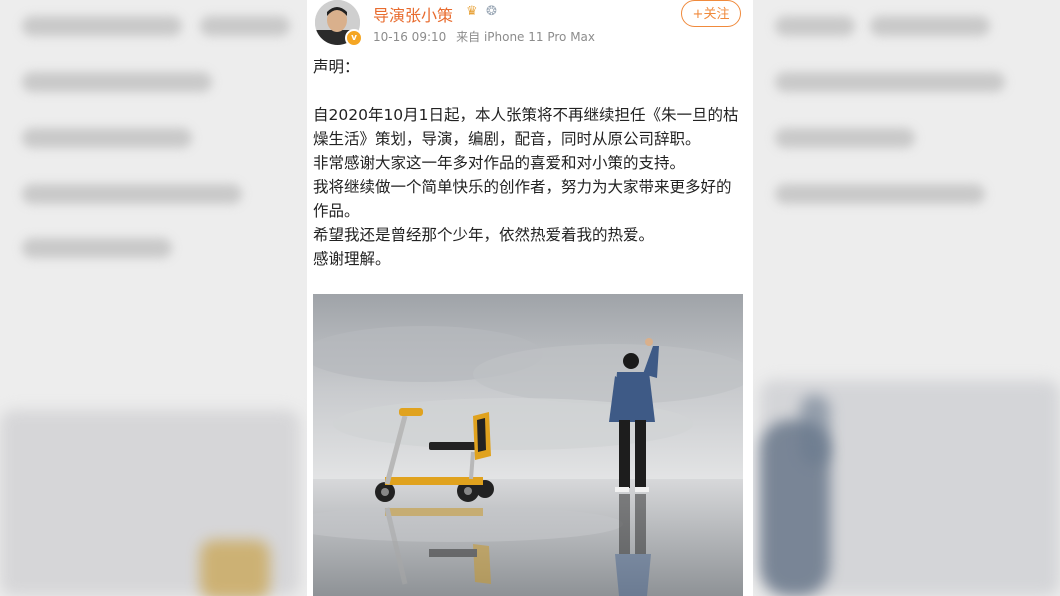 The height and width of the screenshot is (596, 1060). Describe the element at coordinates (484, 235) in the screenshot. I see `post-line: 希望我还是曾经那个少年，依然热爱着我的热爱。` at that location.